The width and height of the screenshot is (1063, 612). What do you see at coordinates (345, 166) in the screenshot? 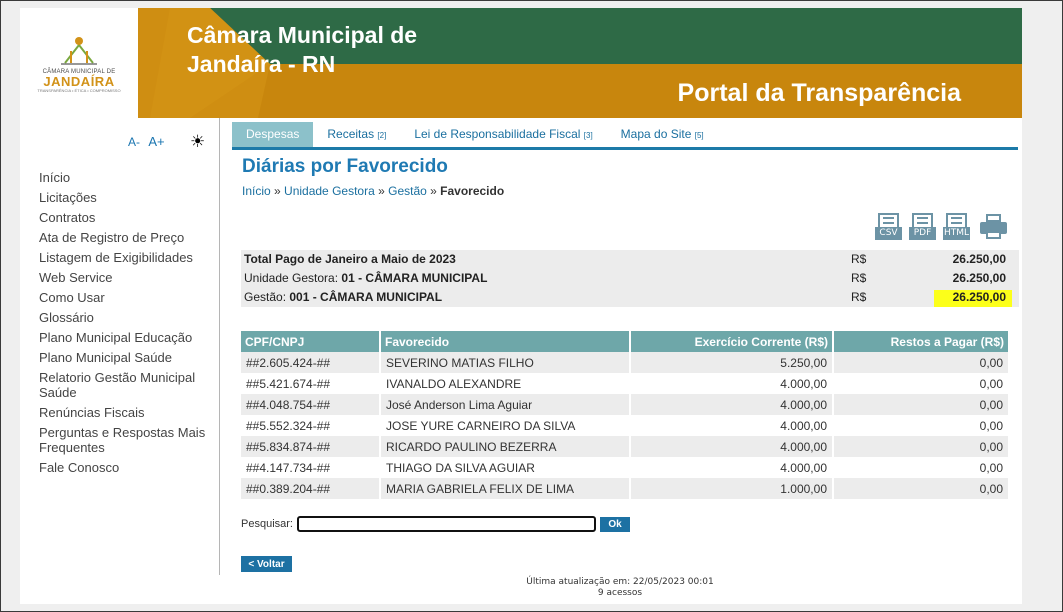
I see `page-title: Diárias por Favorecido` at bounding box center [345, 166].